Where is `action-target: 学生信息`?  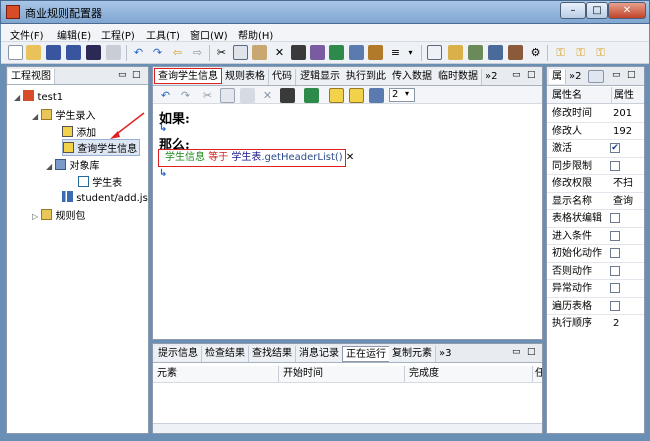
action-target: 学生信息 is located at coordinates (185, 157).